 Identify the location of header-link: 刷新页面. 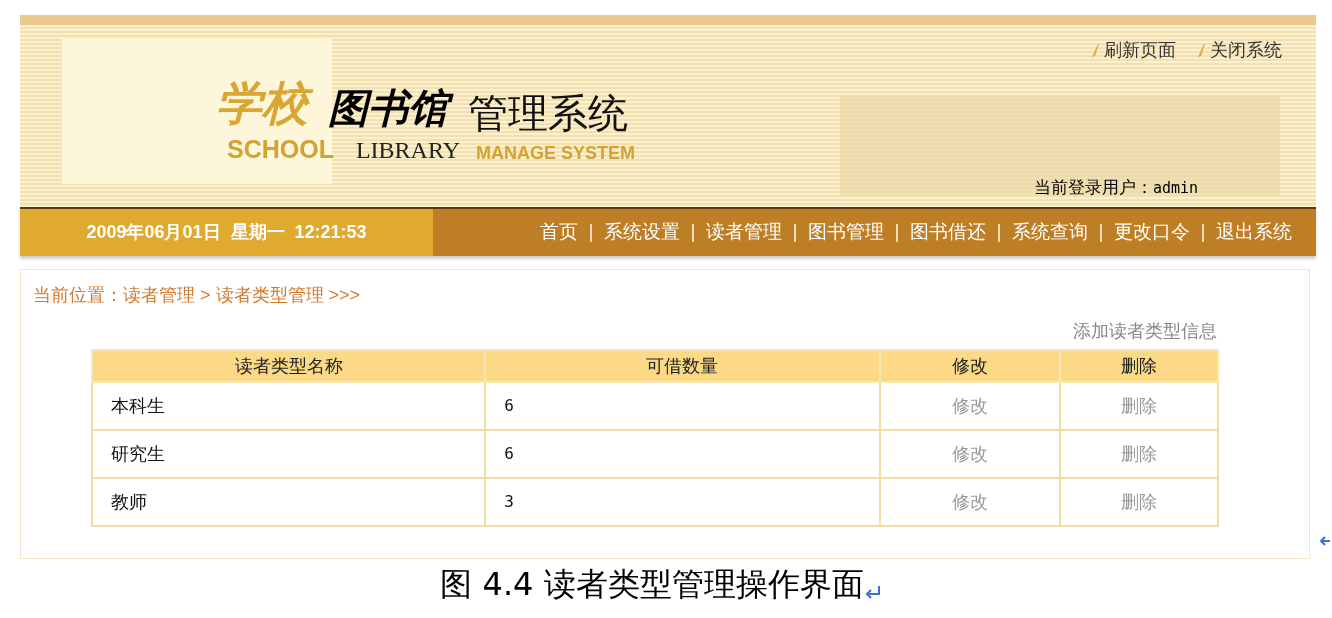
(1140, 50).